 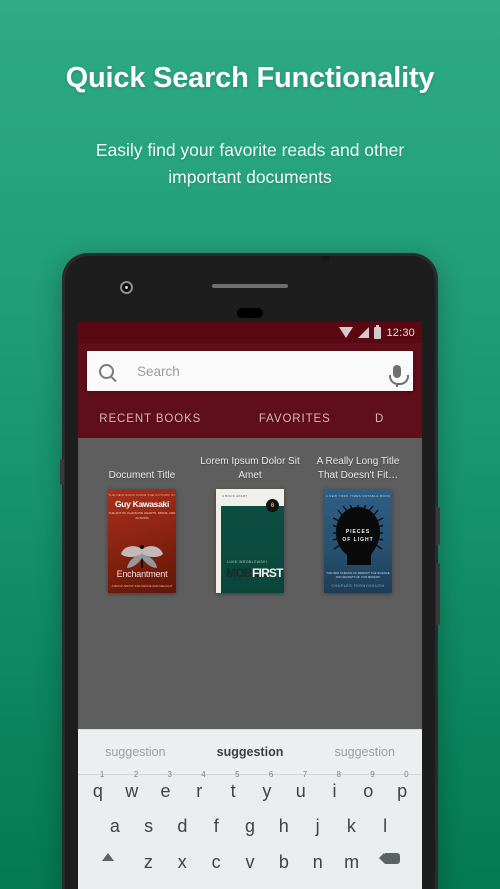 I want to click on key-e: 3e, so click(x=166, y=786).